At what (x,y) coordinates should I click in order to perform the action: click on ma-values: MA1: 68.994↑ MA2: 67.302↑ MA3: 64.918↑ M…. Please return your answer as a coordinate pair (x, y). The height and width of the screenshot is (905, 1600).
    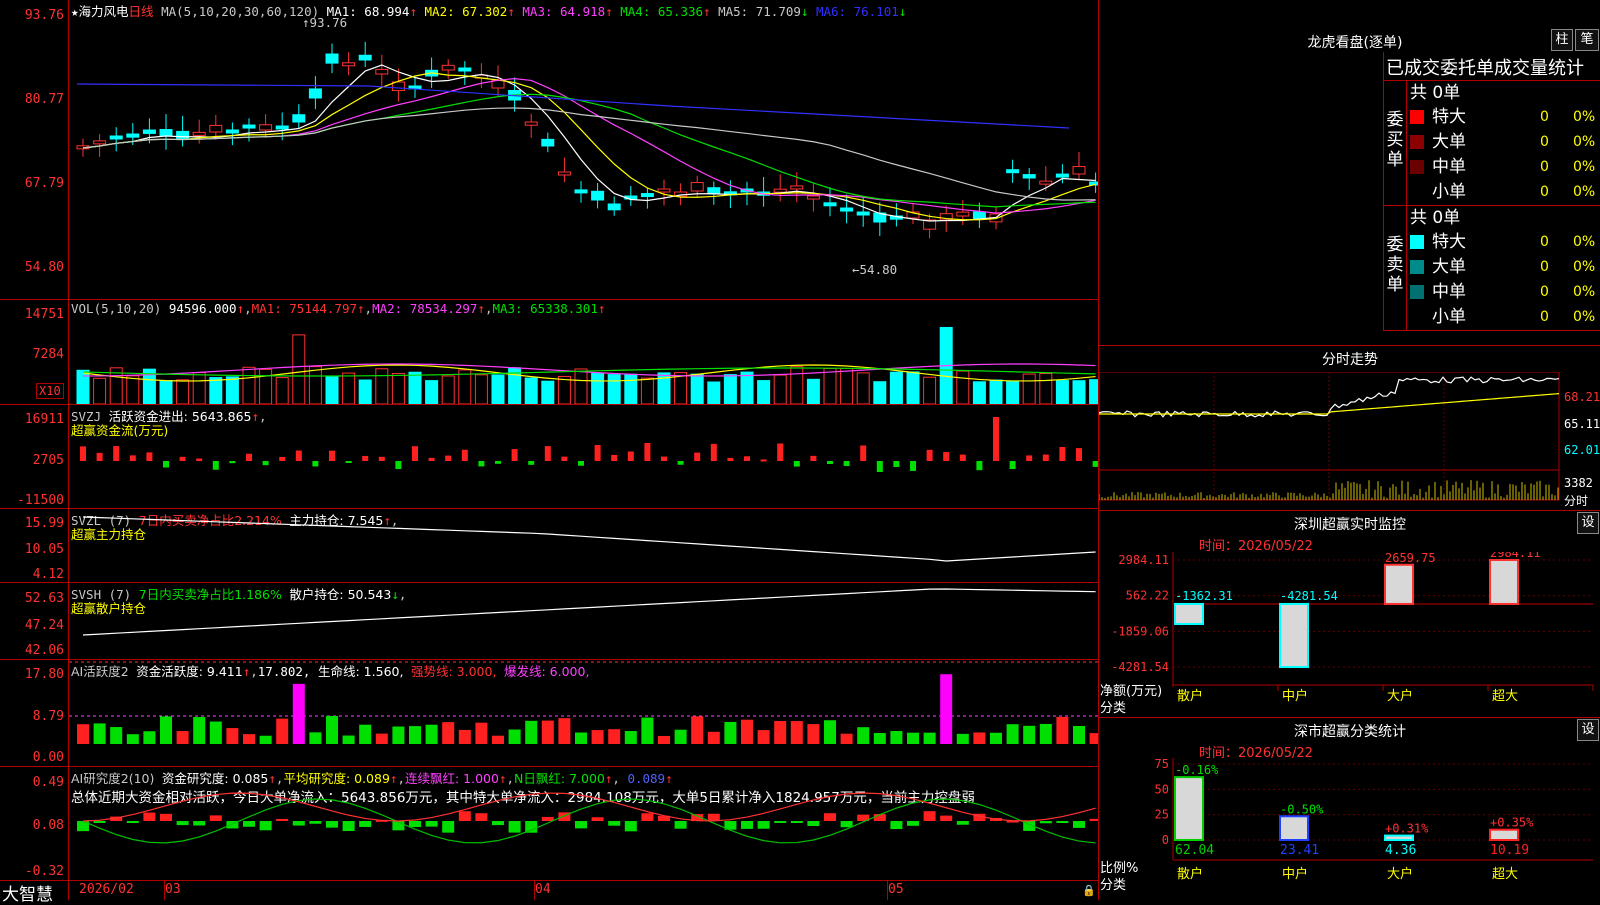
    Looking at the image, I should click on (617, 11).